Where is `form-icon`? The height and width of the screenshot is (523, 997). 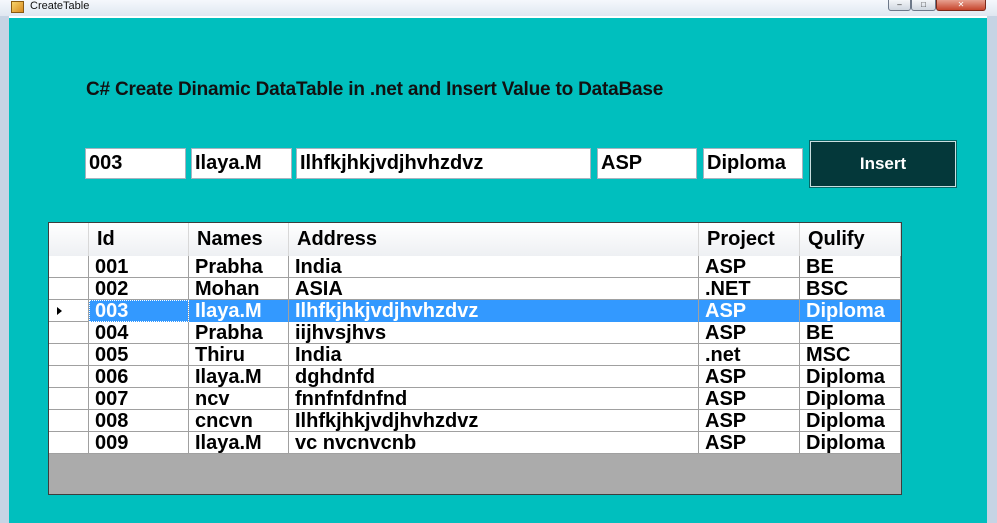
form-icon is located at coordinates (17, 7).